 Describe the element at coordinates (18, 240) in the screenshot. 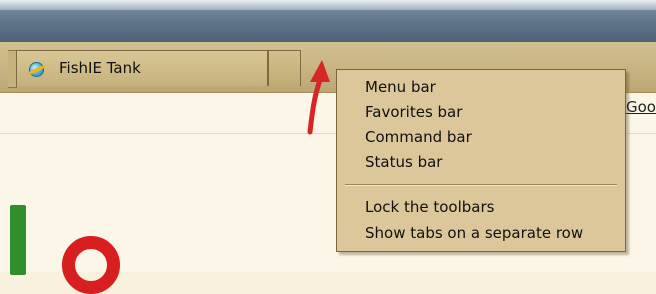

I see `logo-fragment-green-letter` at that location.